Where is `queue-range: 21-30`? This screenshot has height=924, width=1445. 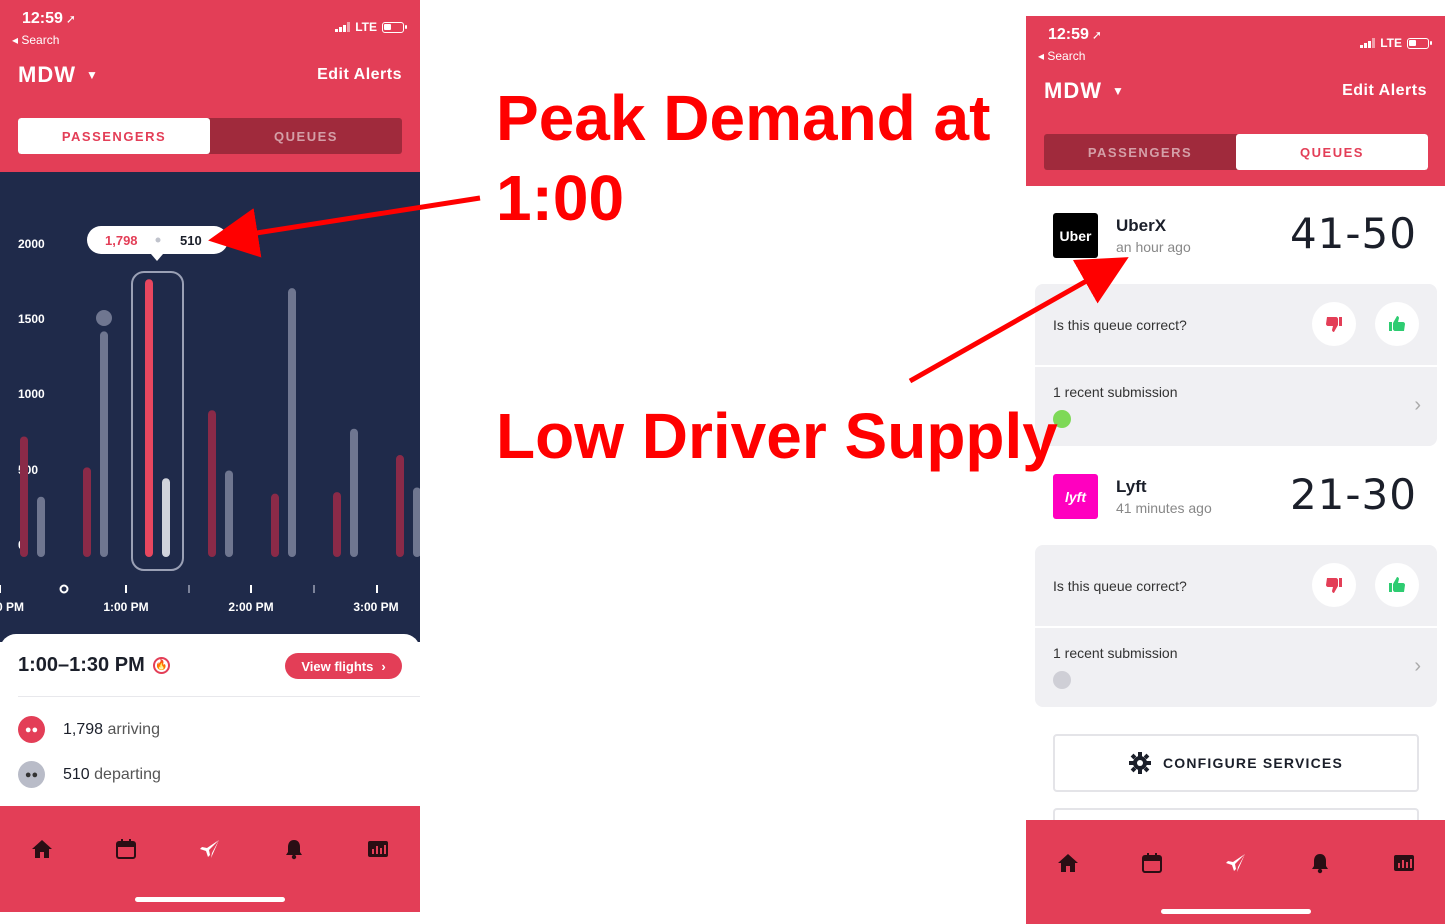
queue-range: 21-30 is located at coordinates (1353, 494).